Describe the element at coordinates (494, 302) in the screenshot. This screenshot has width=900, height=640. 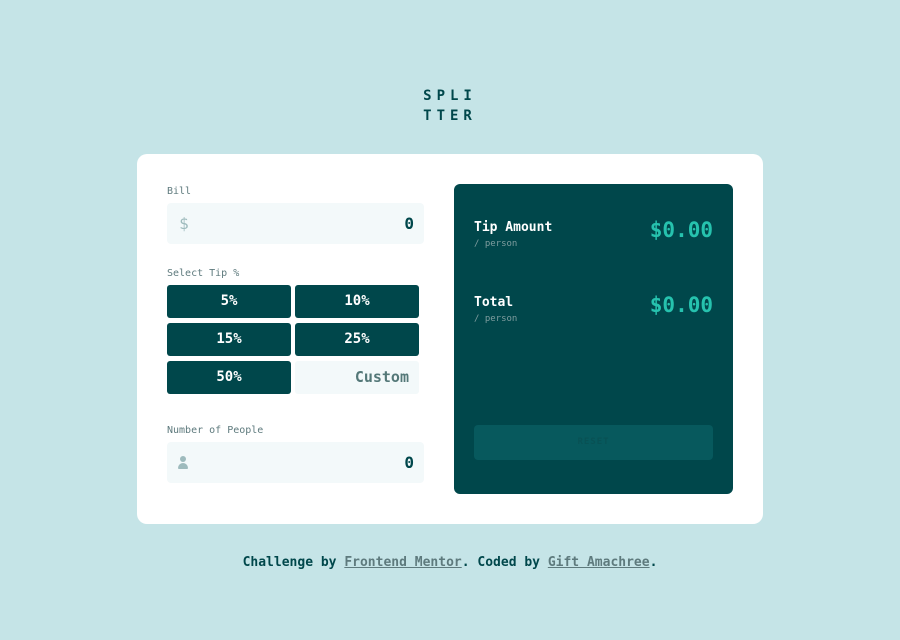
I see `total-label: Total` at that location.